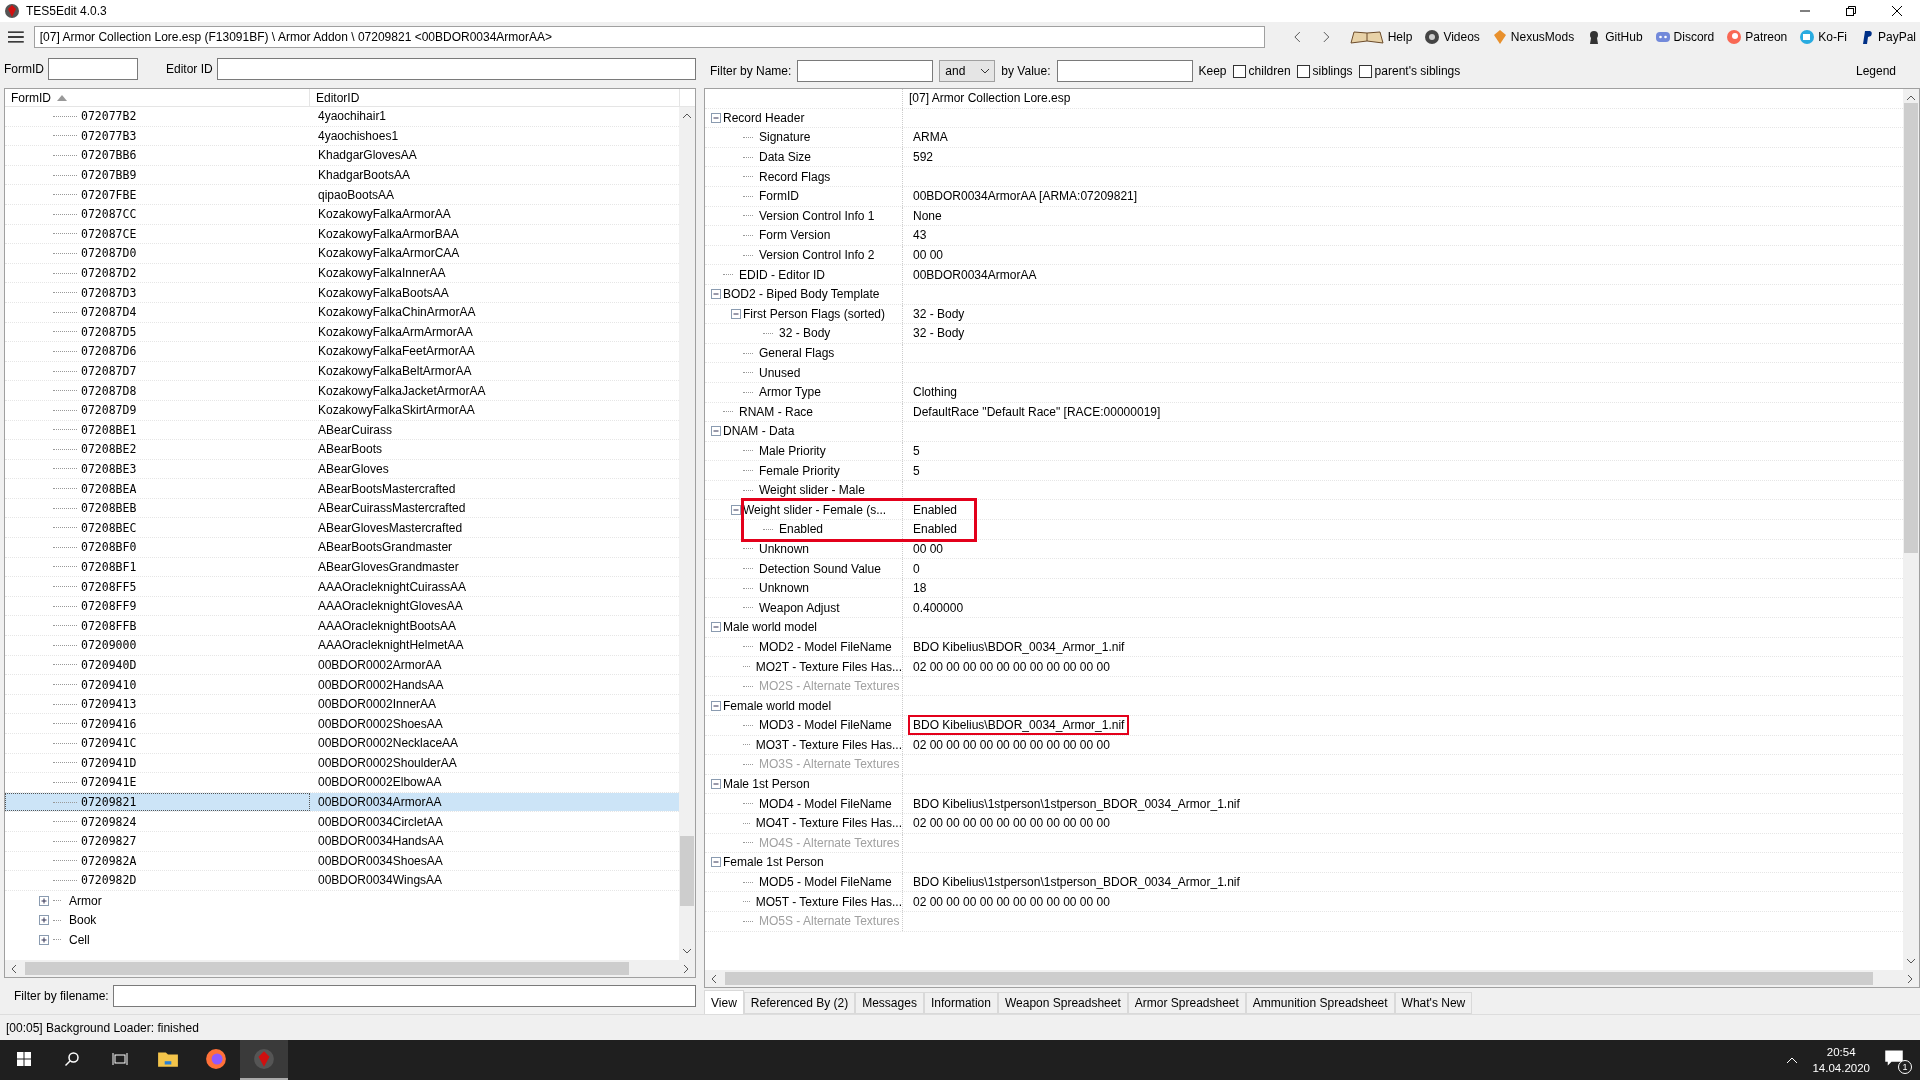 The height and width of the screenshot is (1080, 1920). I want to click on formid-cell: 07208BE1, so click(109, 429).